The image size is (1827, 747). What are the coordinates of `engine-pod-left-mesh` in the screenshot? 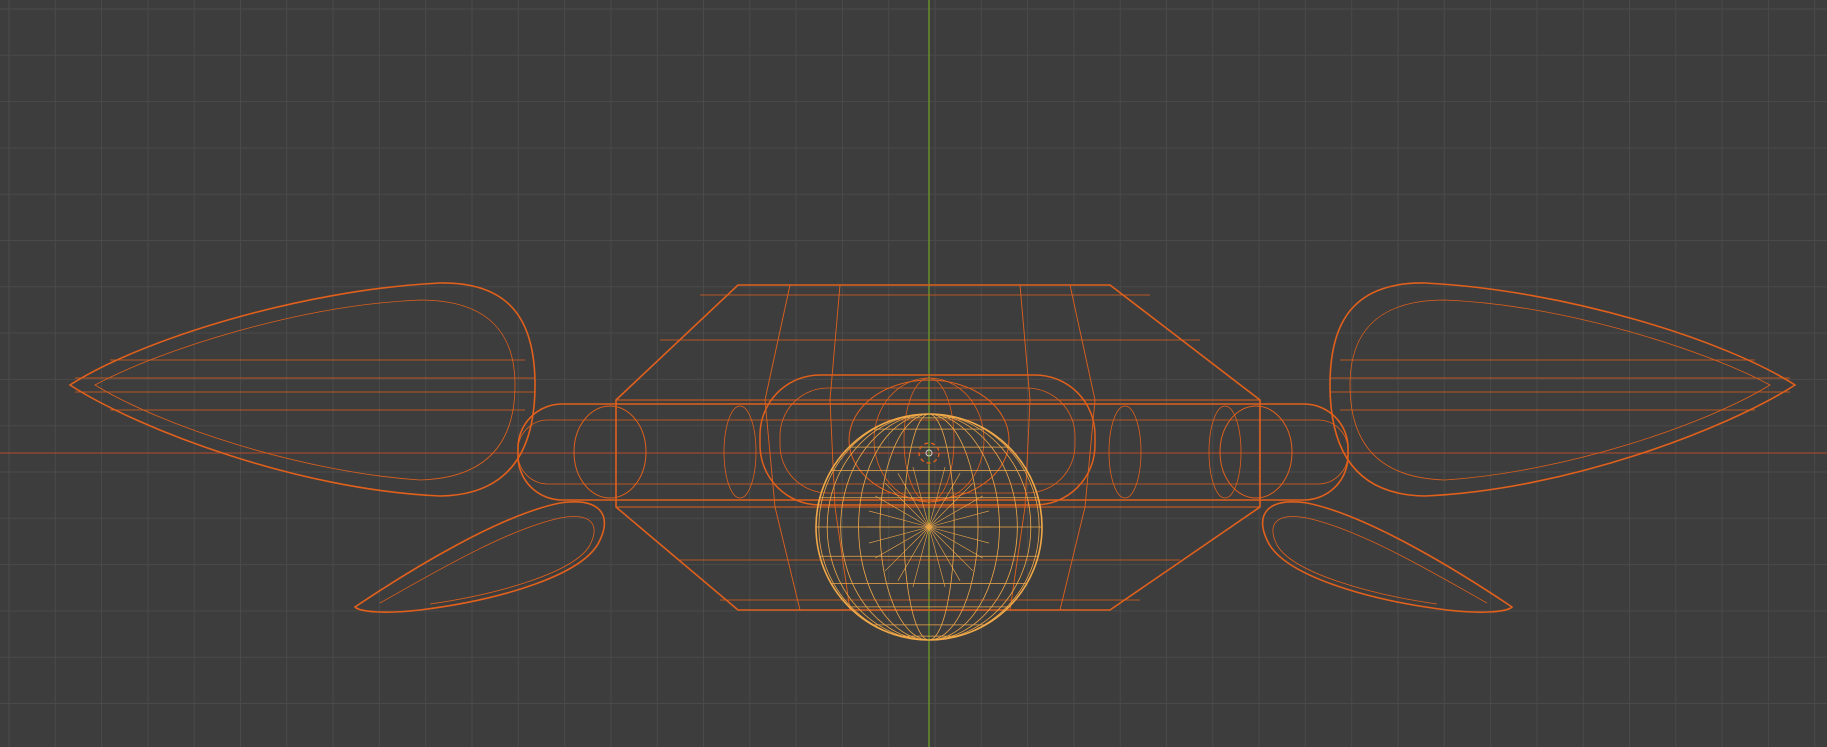 It's located at (302, 389).